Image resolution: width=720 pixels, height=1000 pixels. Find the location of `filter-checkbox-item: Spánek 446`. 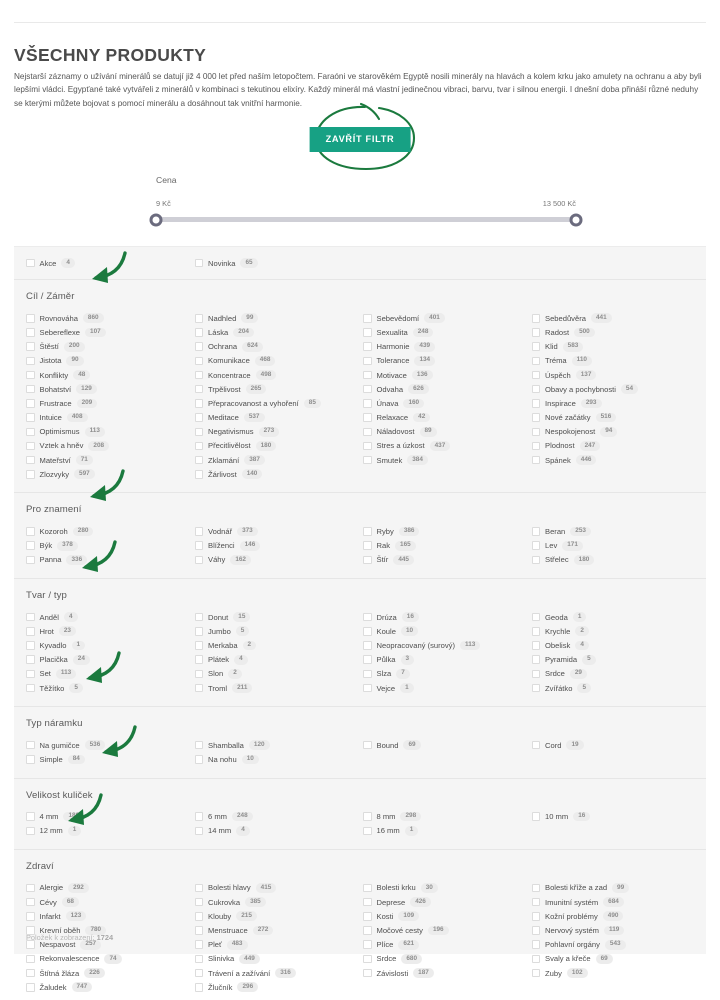

filter-checkbox-item: Spánek 446 is located at coordinates (616, 460).